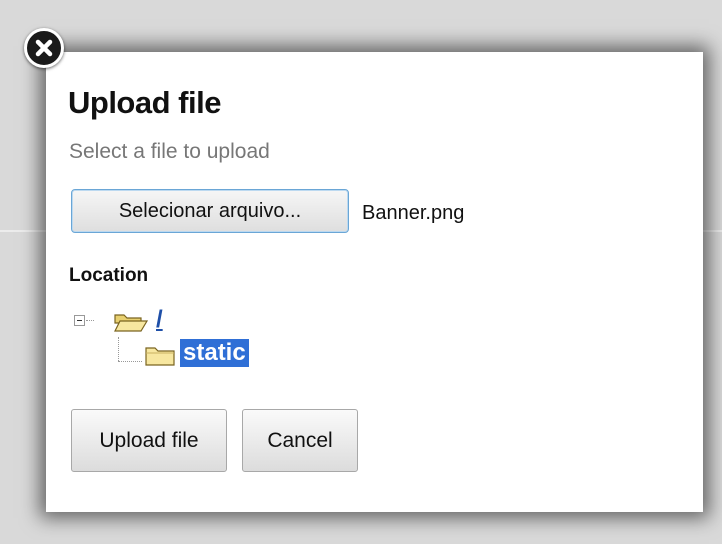 This screenshot has width=722, height=544. I want to click on location-tree: / static, so click(224, 343).